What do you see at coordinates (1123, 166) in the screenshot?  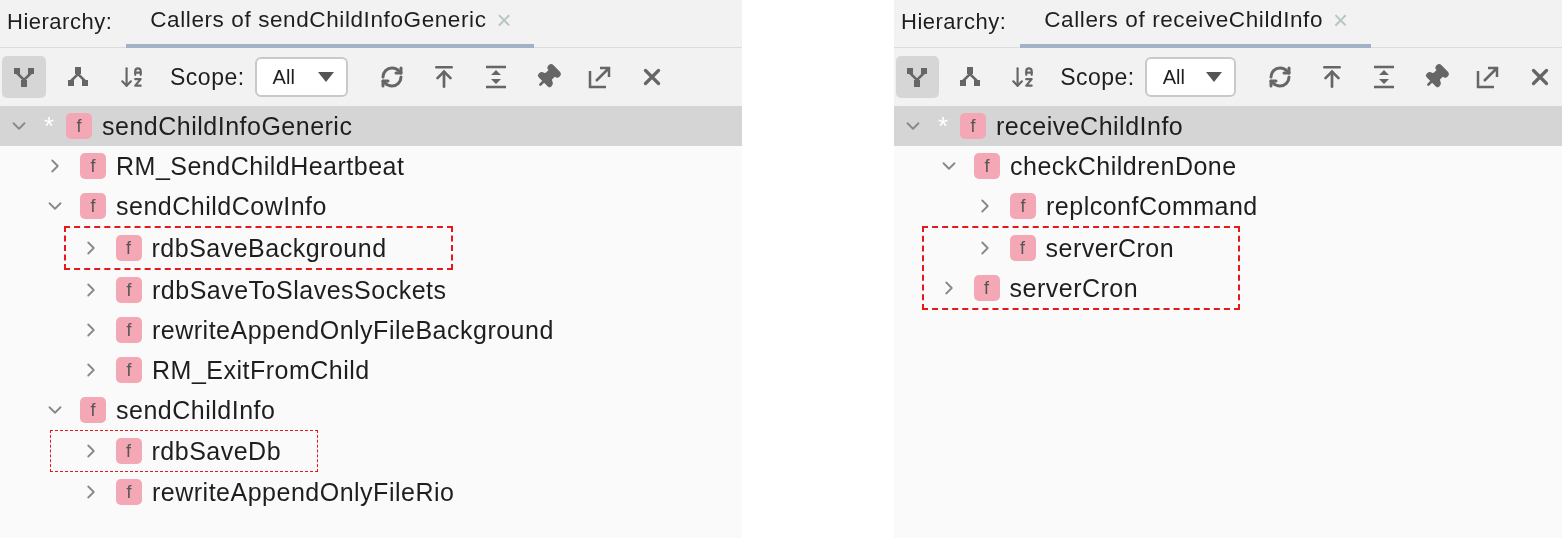 I see `function-name: checkChildrenDone` at bounding box center [1123, 166].